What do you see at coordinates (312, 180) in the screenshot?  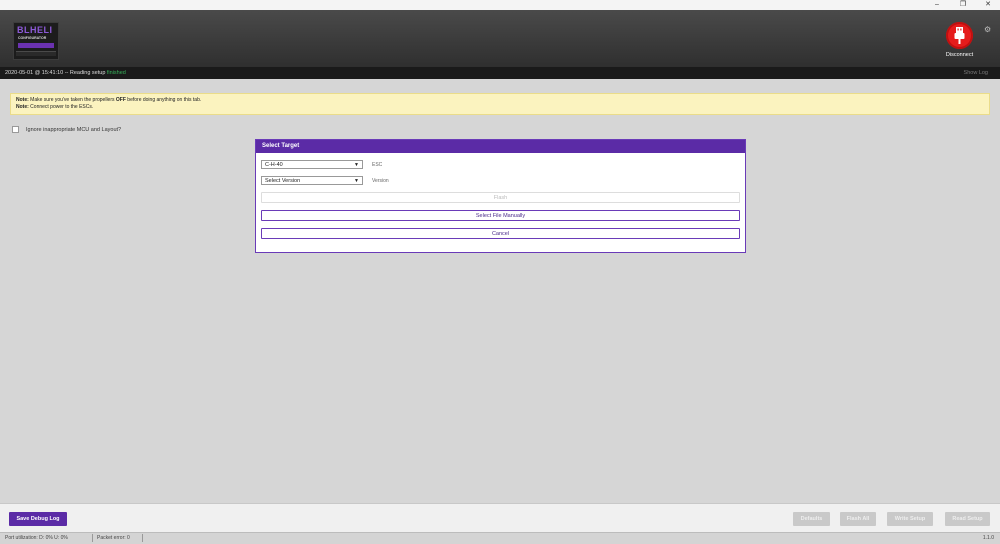 I see `version-select: Select Version ▼` at bounding box center [312, 180].